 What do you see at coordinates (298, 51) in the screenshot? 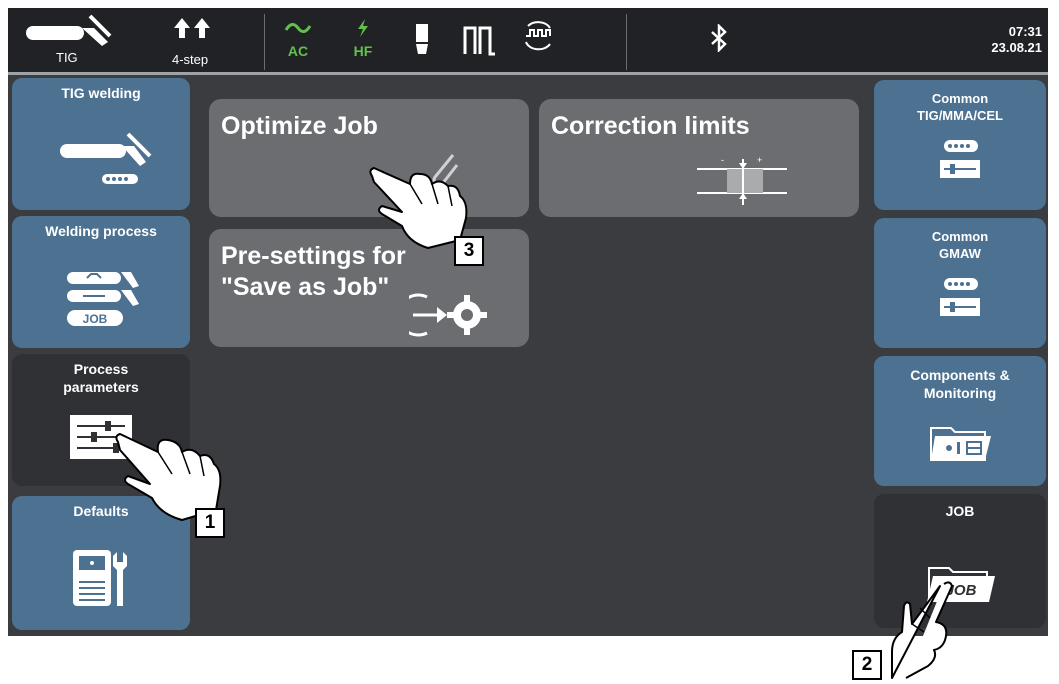
I see `ac-label: AC` at bounding box center [298, 51].